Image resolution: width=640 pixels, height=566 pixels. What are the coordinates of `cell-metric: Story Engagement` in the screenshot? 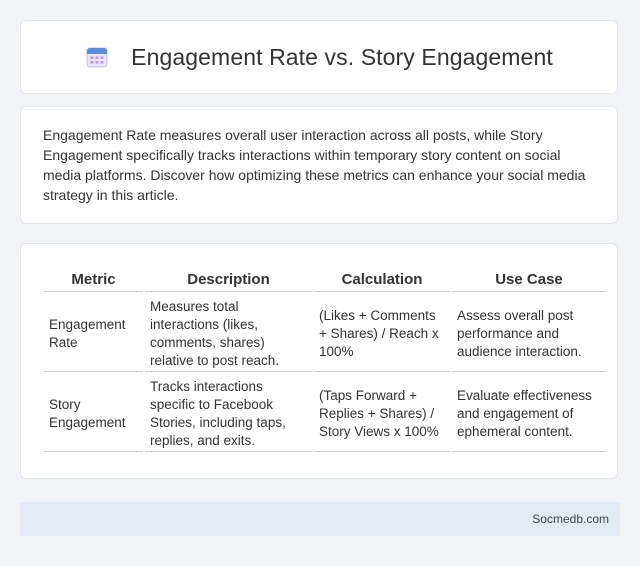 It's located at (93, 413).